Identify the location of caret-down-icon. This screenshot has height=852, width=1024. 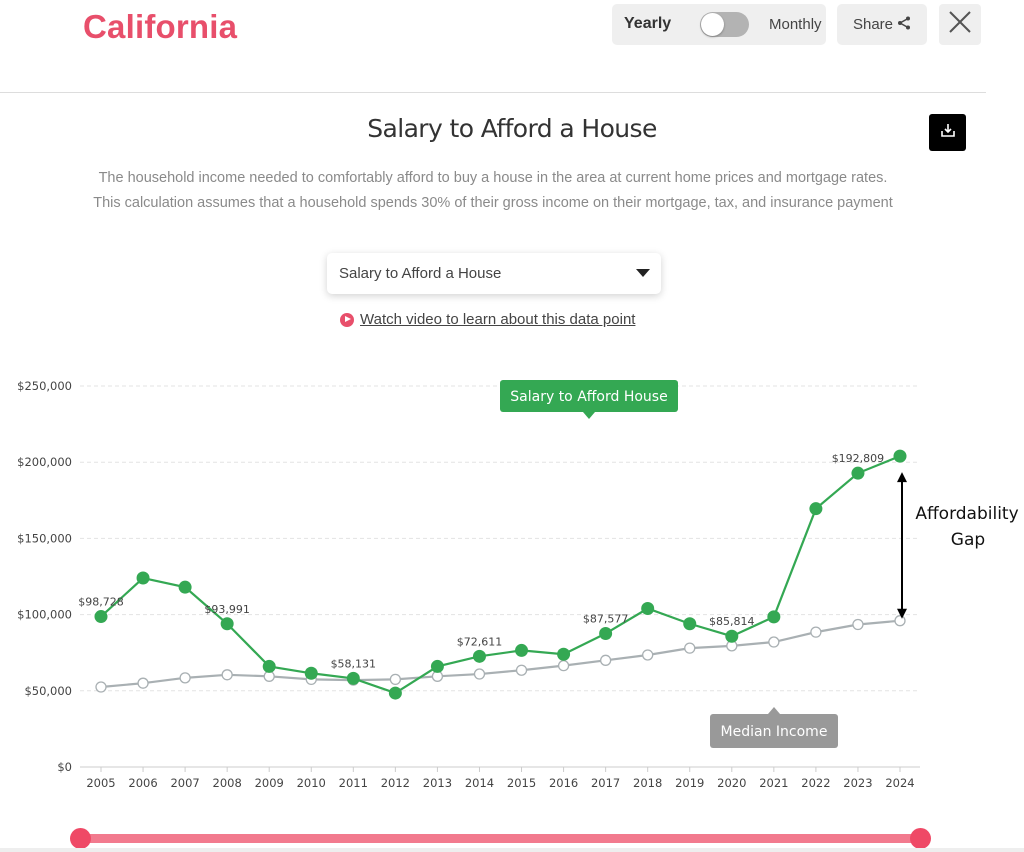
(643, 273).